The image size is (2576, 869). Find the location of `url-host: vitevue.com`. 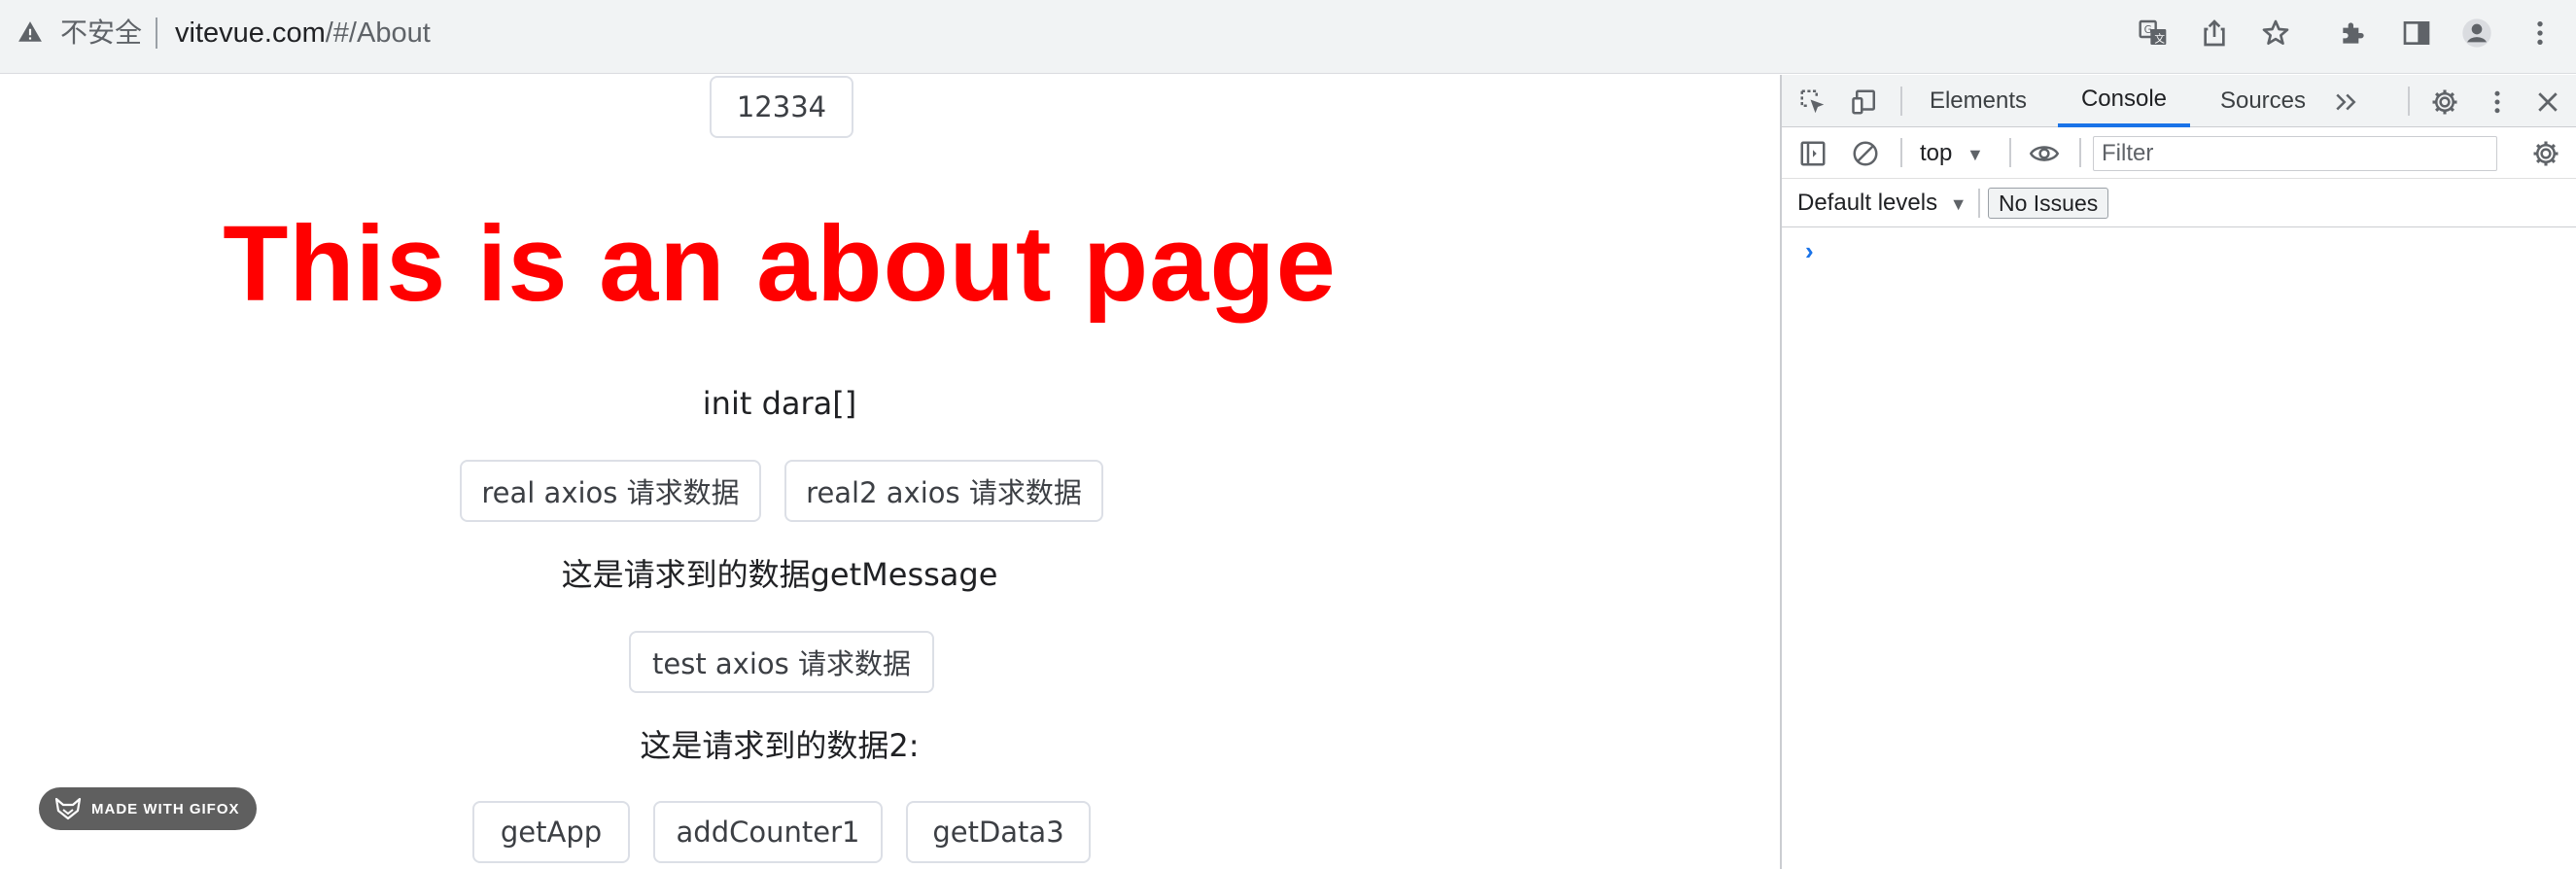

url-host: vitevue.com is located at coordinates (250, 33).